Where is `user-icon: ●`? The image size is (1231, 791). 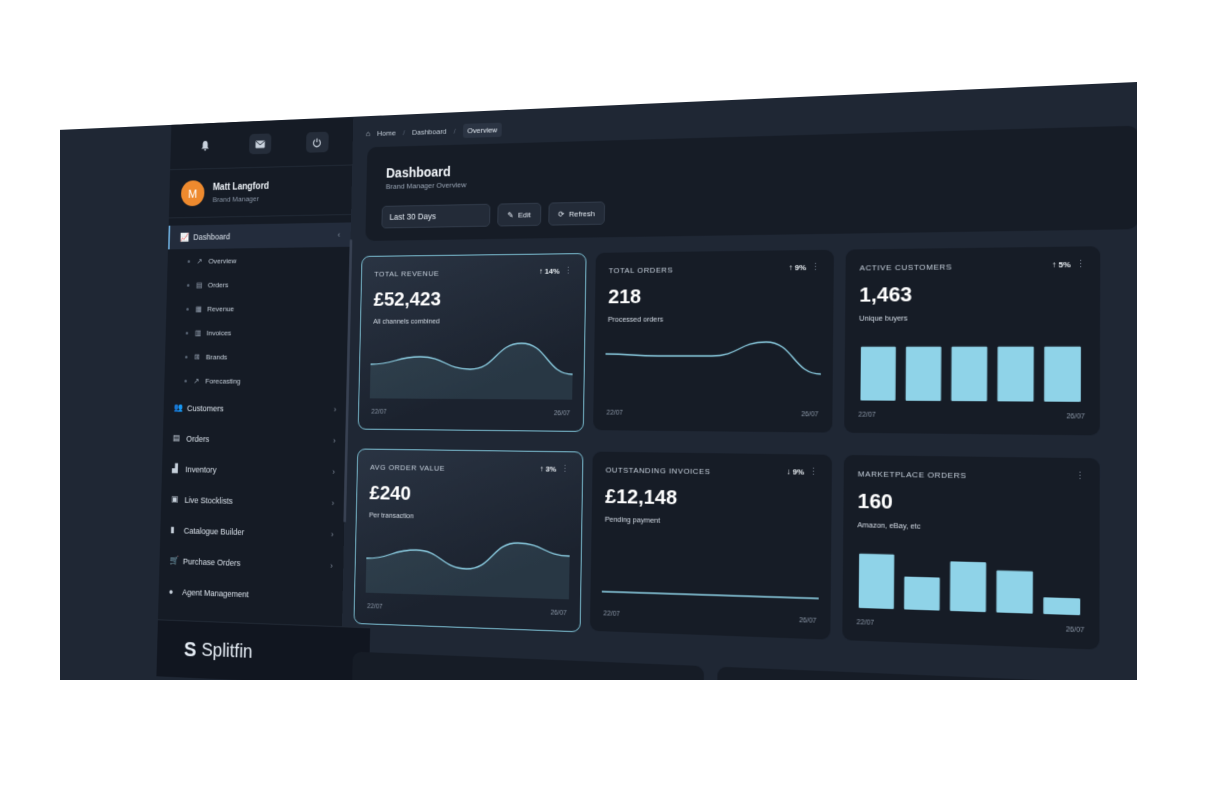 user-icon: ● is located at coordinates (171, 591).